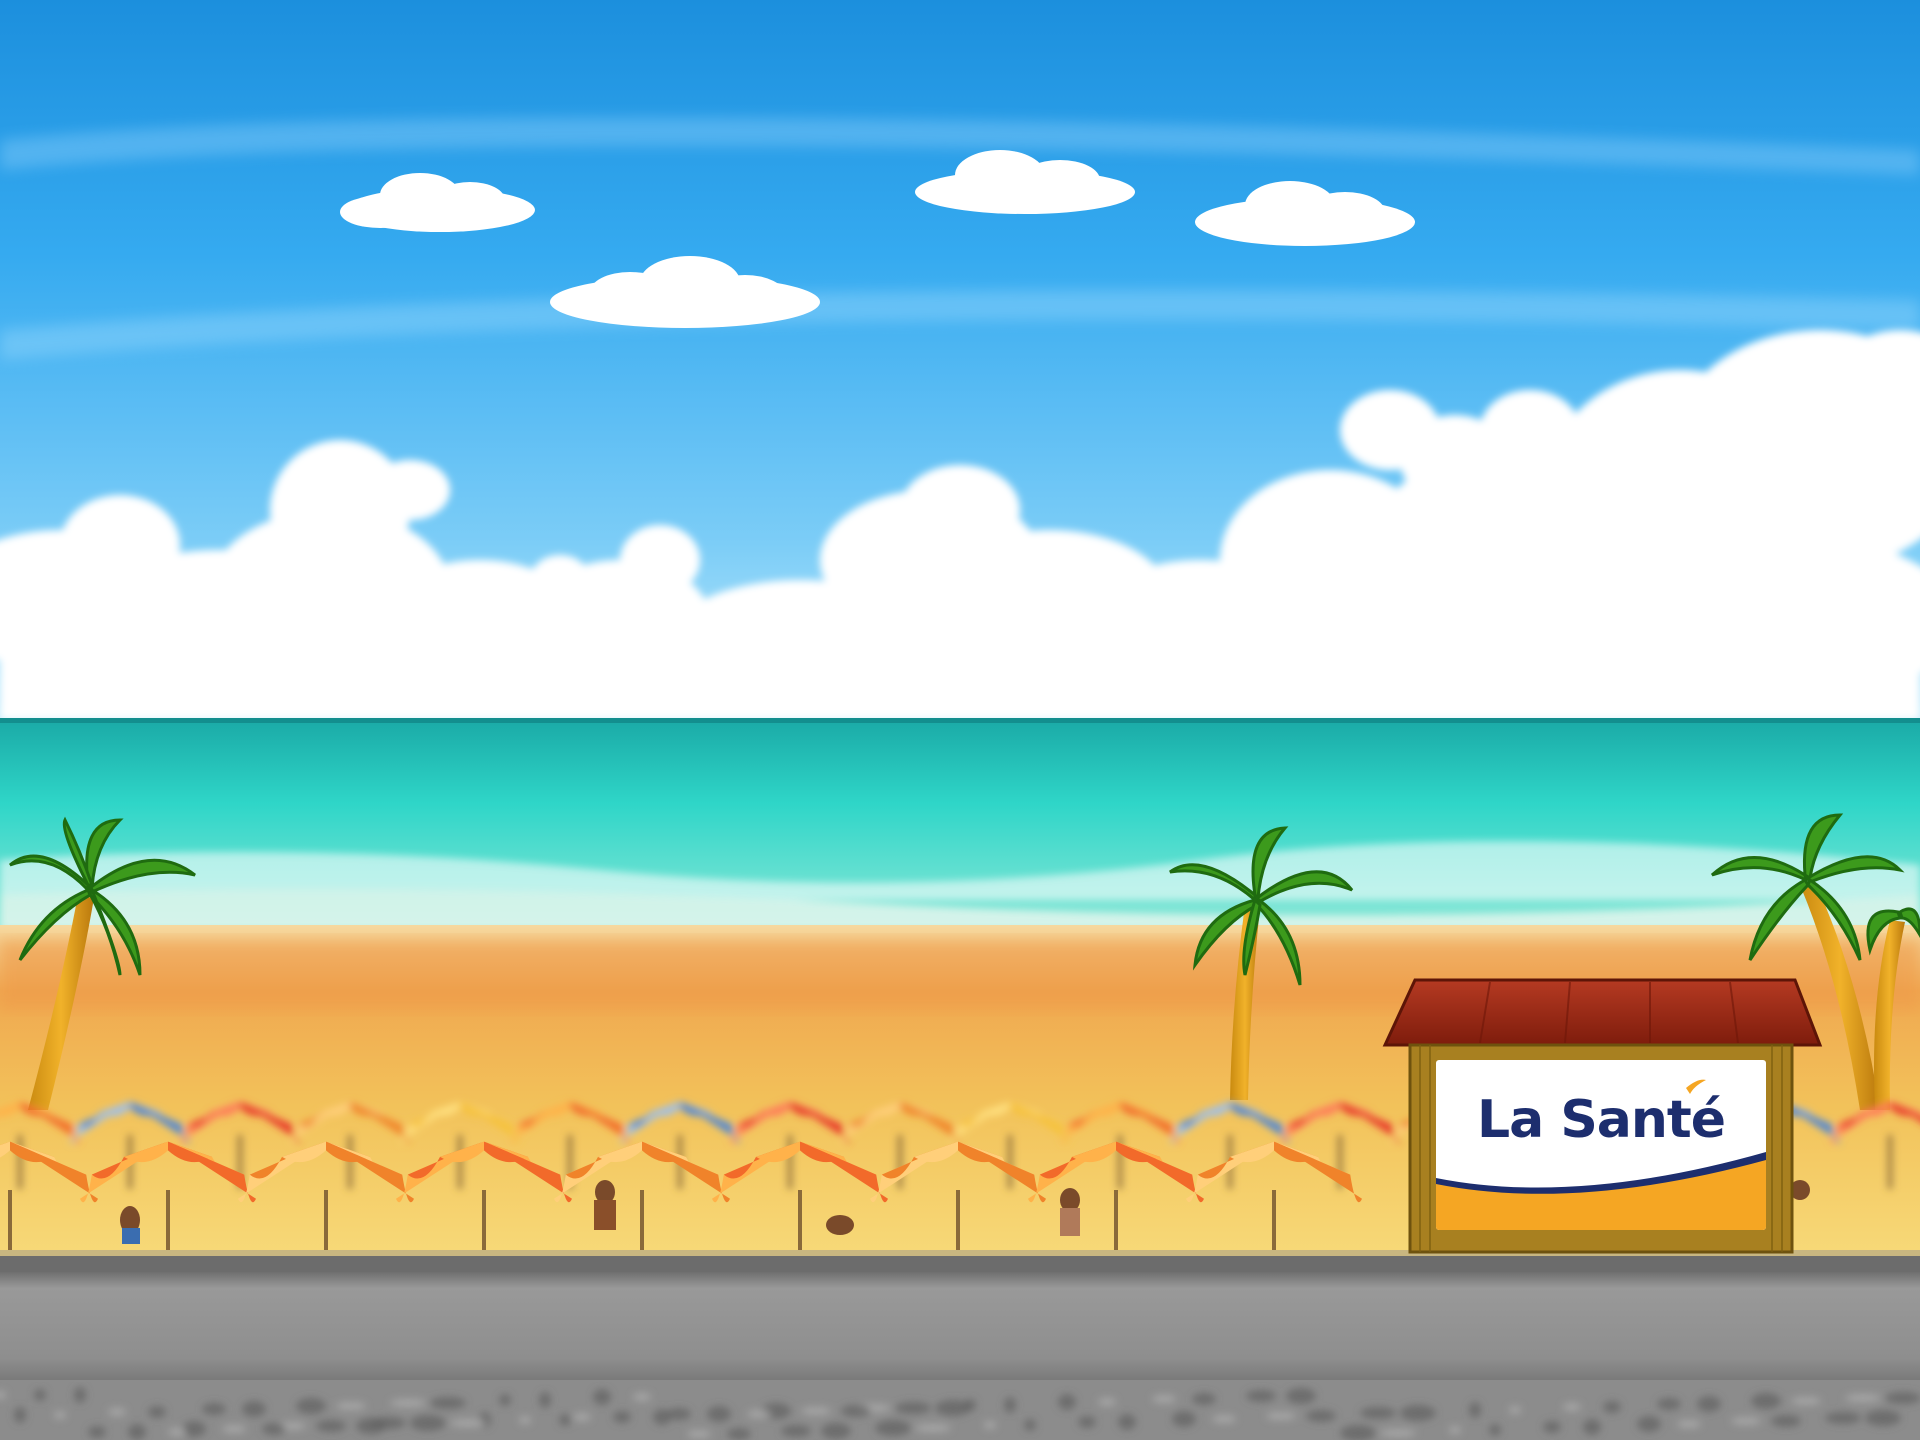  What do you see at coordinates (1602, 1012) in the screenshot?
I see `kiosk-roof` at bounding box center [1602, 1012].